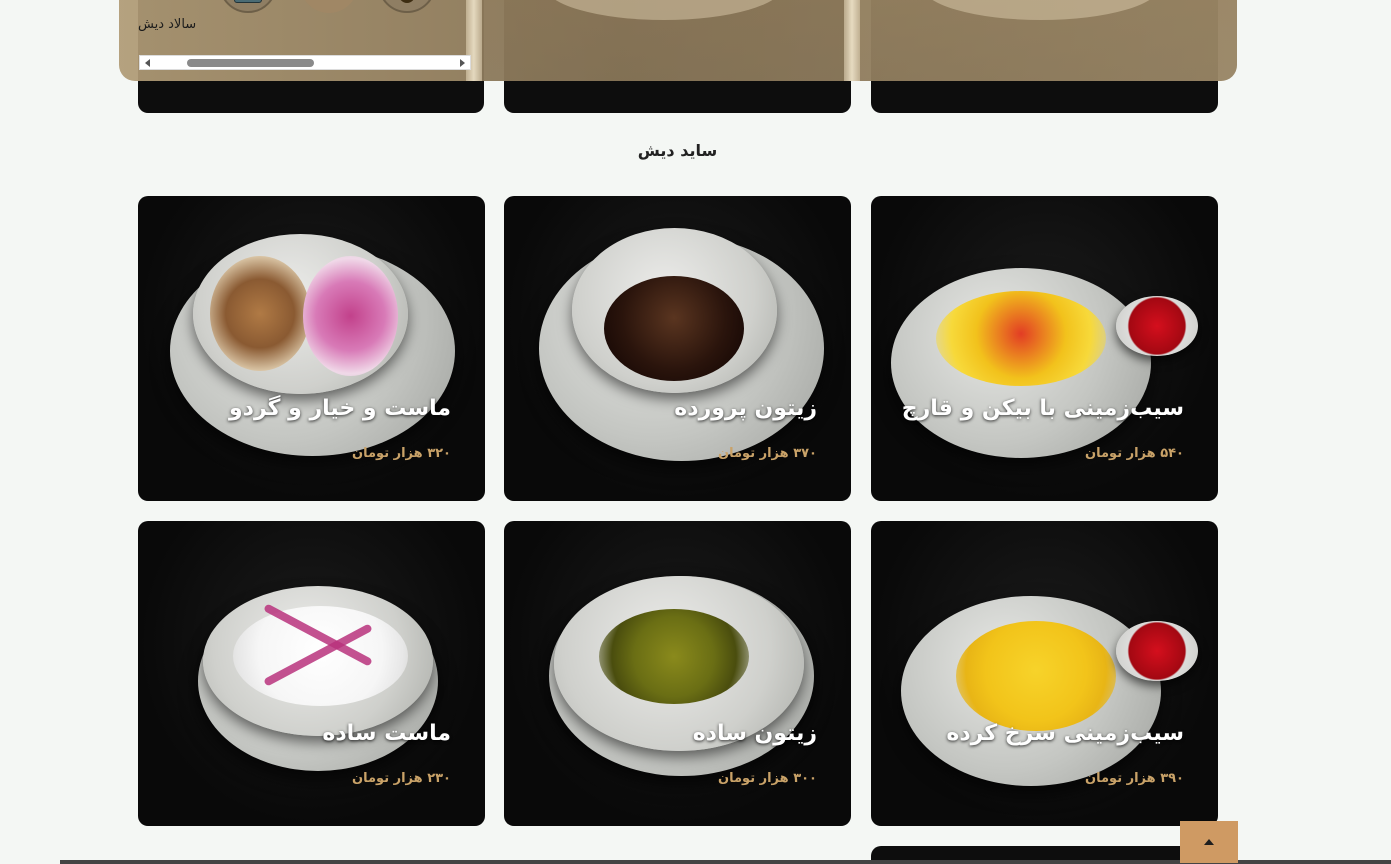 This screenshot has height=864, width=1391. I want to click on scroll-left-icon, so click(147, 63).